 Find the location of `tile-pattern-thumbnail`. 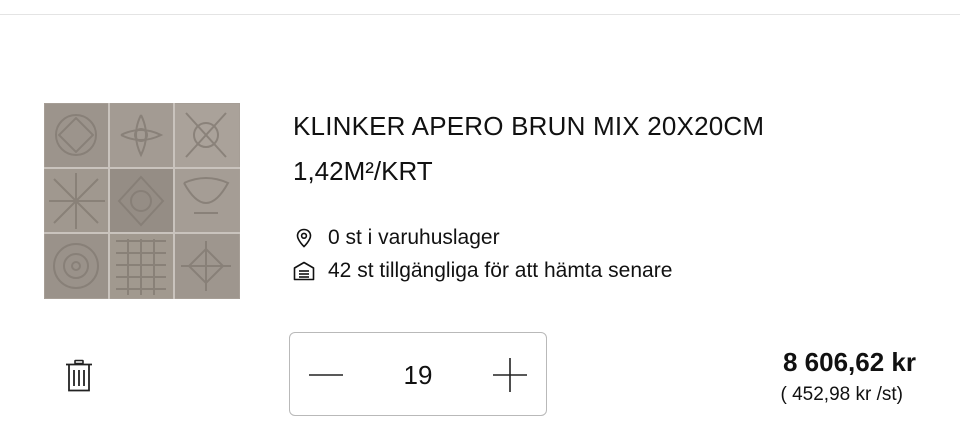

tile-pattern-thumbnail is located at coordinates (142, 201).